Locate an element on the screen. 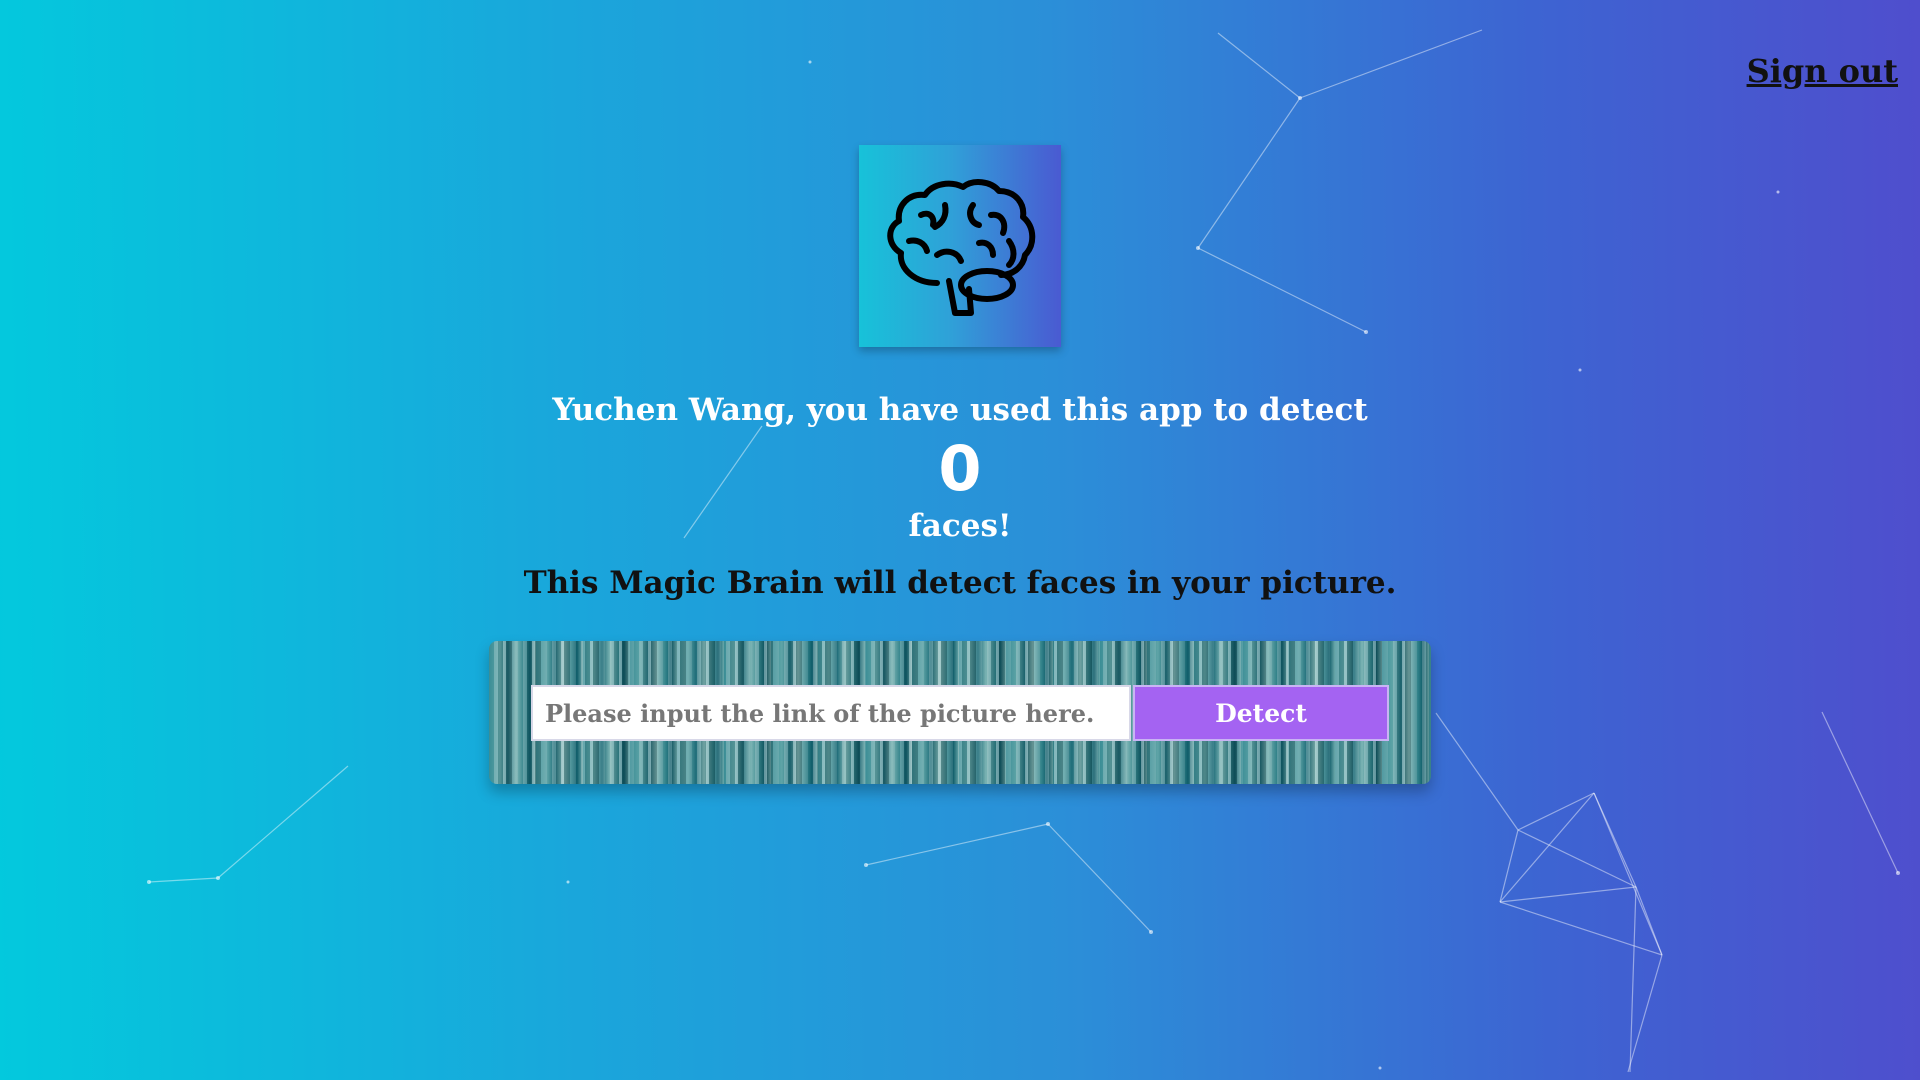 Image resolution: width=1920 pixels, height=1080 pixels. face-count: 0 is located at coordinates (960, 468).